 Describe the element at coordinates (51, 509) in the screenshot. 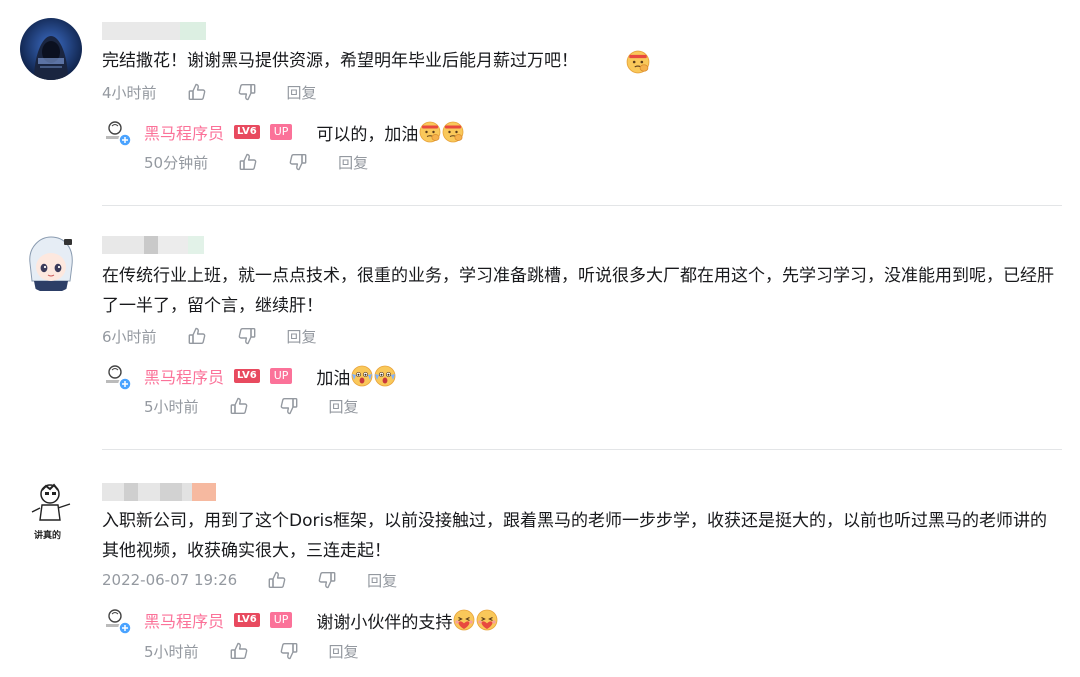

I see `user-avatar: 讲真的` at that location.